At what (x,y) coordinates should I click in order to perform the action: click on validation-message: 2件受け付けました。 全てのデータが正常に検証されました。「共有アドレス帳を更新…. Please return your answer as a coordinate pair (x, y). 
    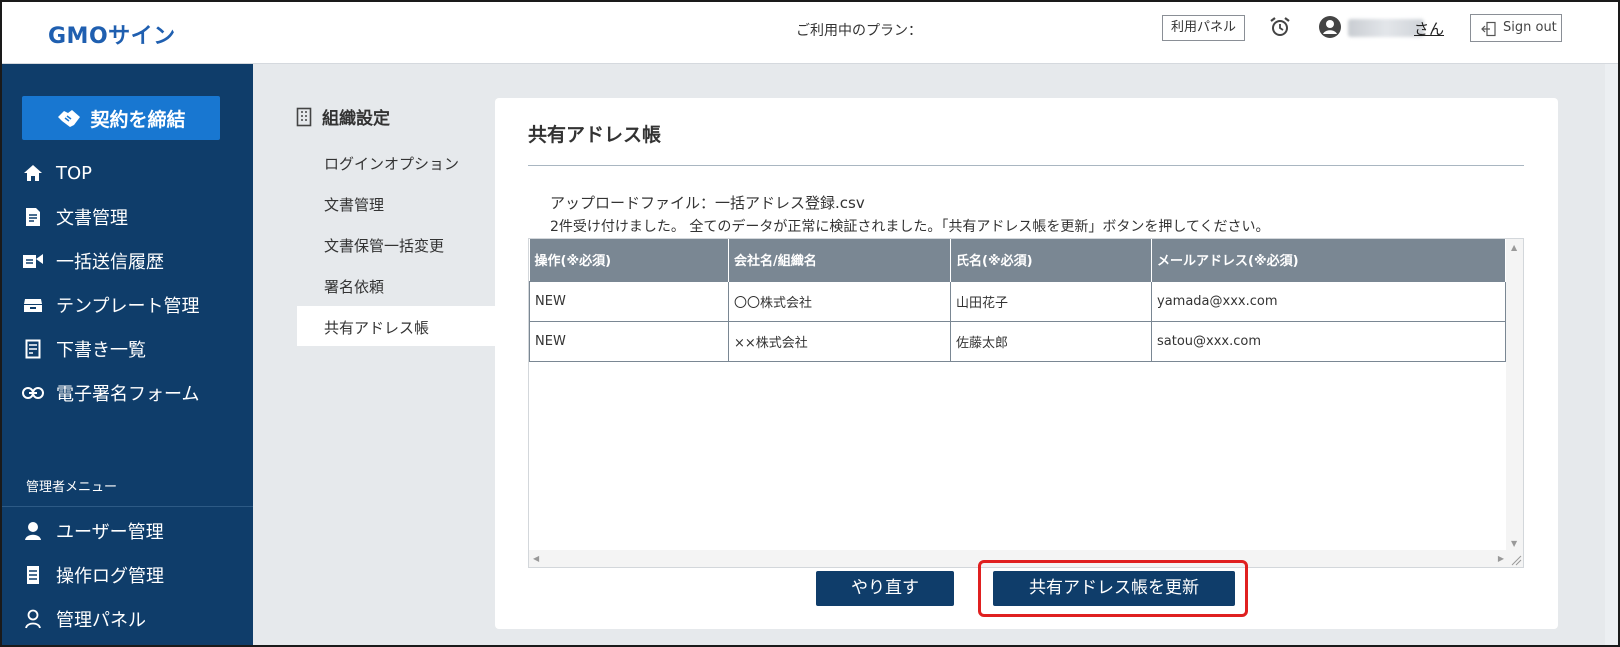
    Looking at the image, I should click on (910, 227).